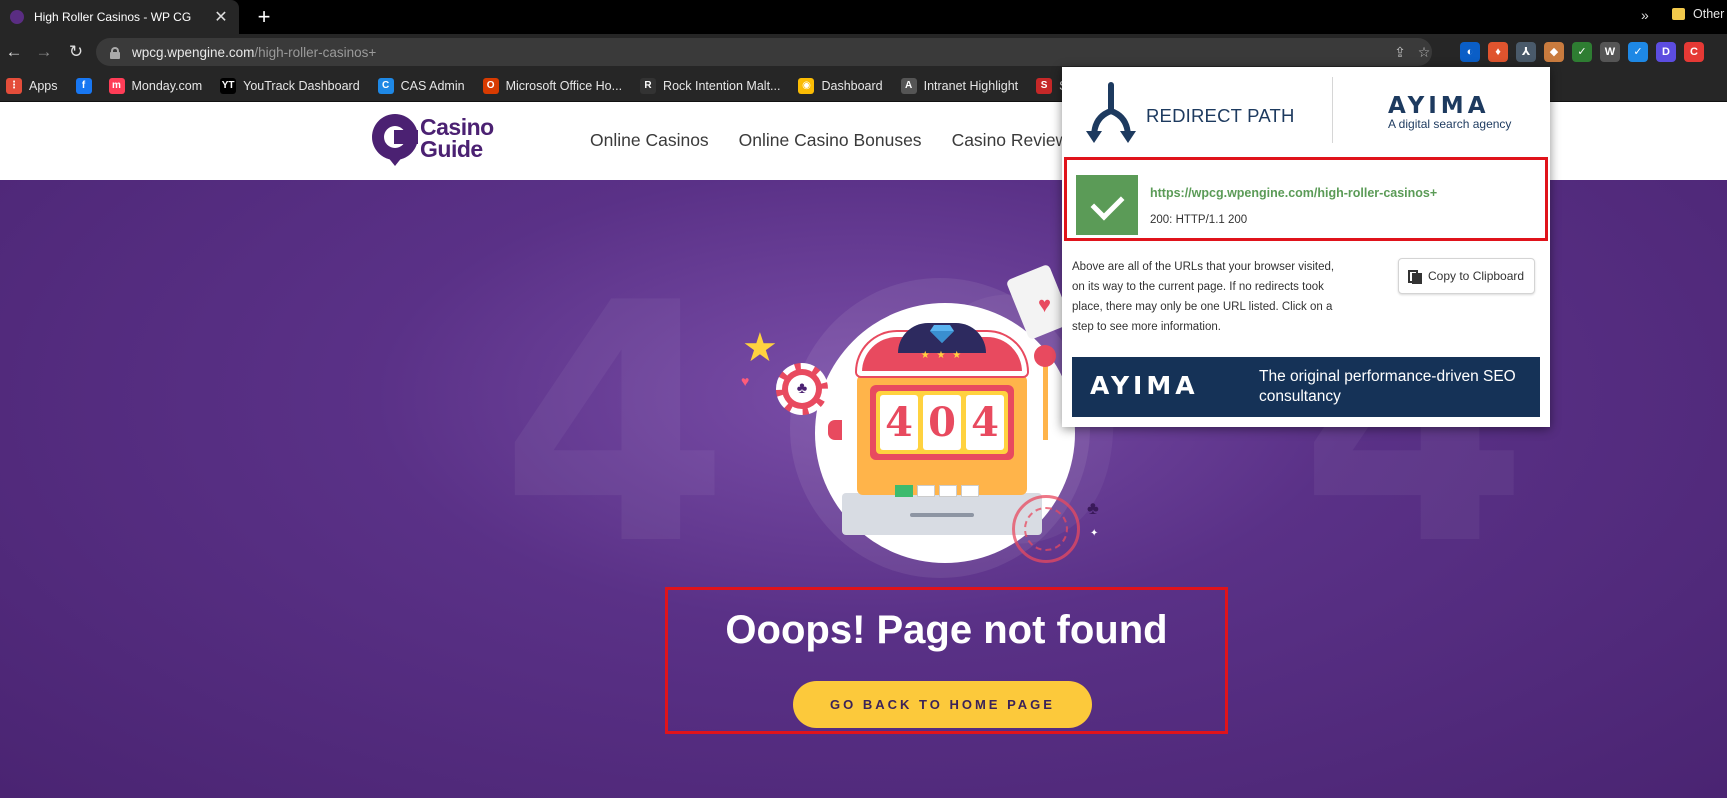  Describe the element at coordinates (1439, 106) in the screenshot. I see `ayima-logo: AYIMA` at that location.